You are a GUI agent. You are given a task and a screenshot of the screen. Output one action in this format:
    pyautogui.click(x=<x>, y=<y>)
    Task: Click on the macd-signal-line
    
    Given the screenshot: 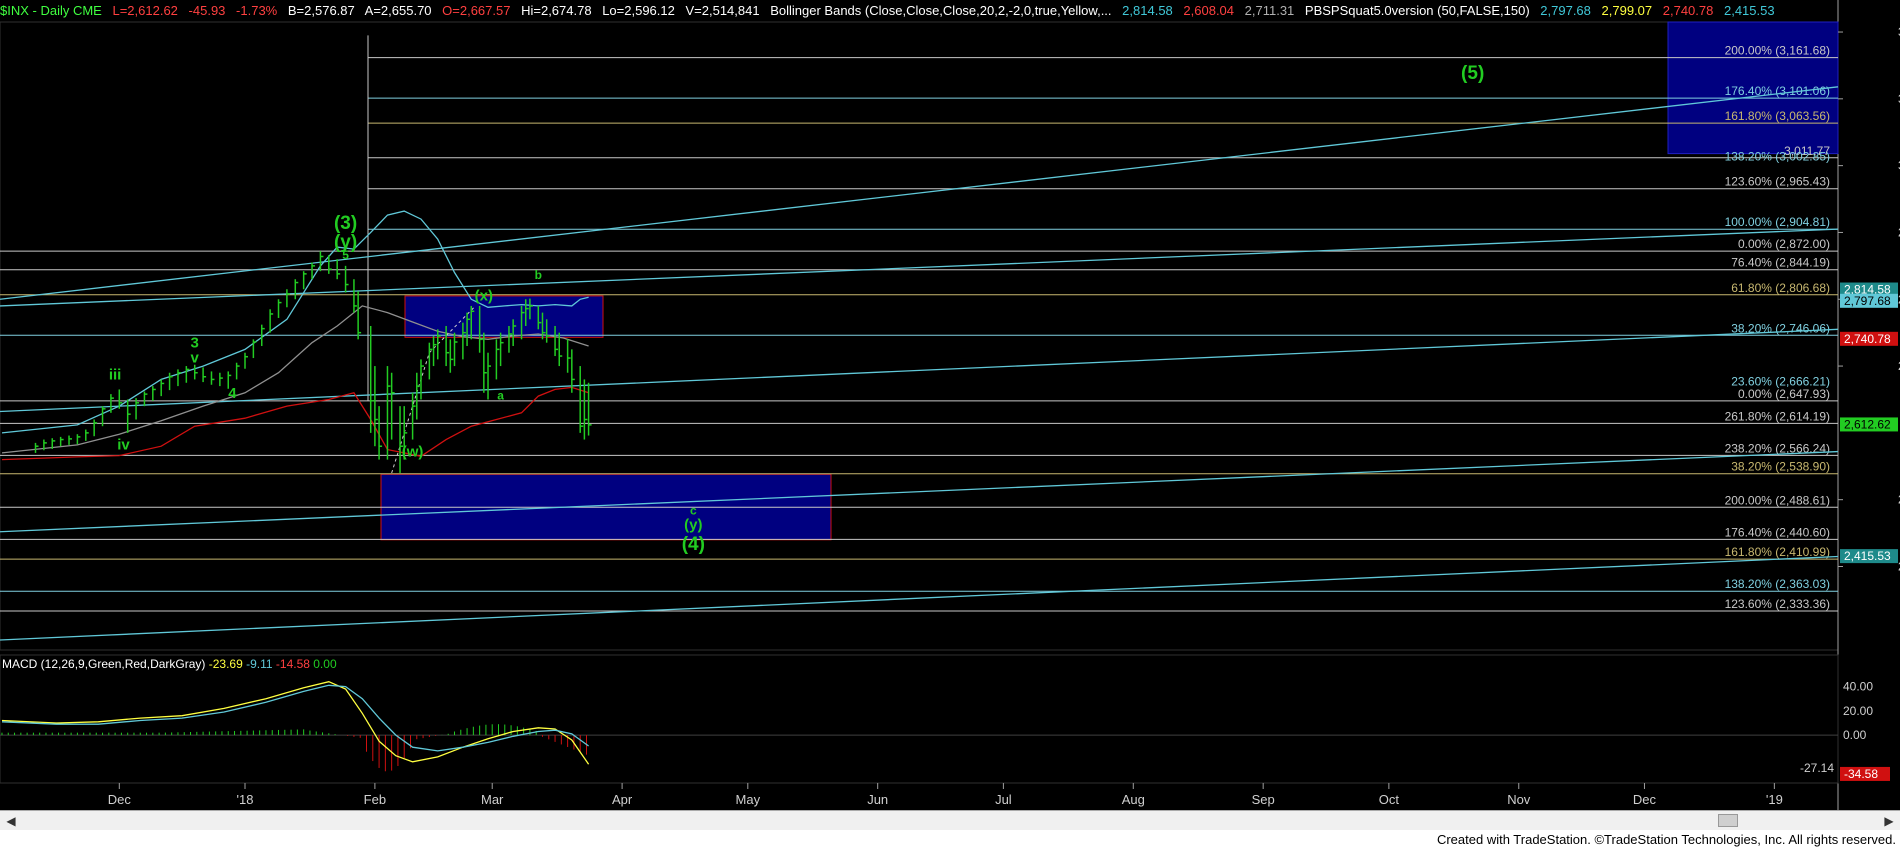 What is the action you would take?
    pyautogui.click(x=295, y=718)
    